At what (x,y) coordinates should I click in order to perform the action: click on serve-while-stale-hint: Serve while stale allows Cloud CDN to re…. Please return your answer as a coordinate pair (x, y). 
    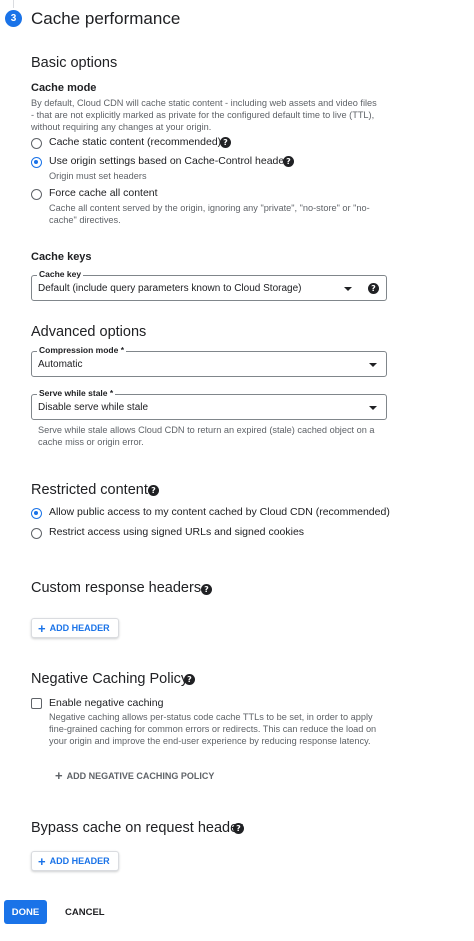
    Looking at the image, I should click on (206, 436).